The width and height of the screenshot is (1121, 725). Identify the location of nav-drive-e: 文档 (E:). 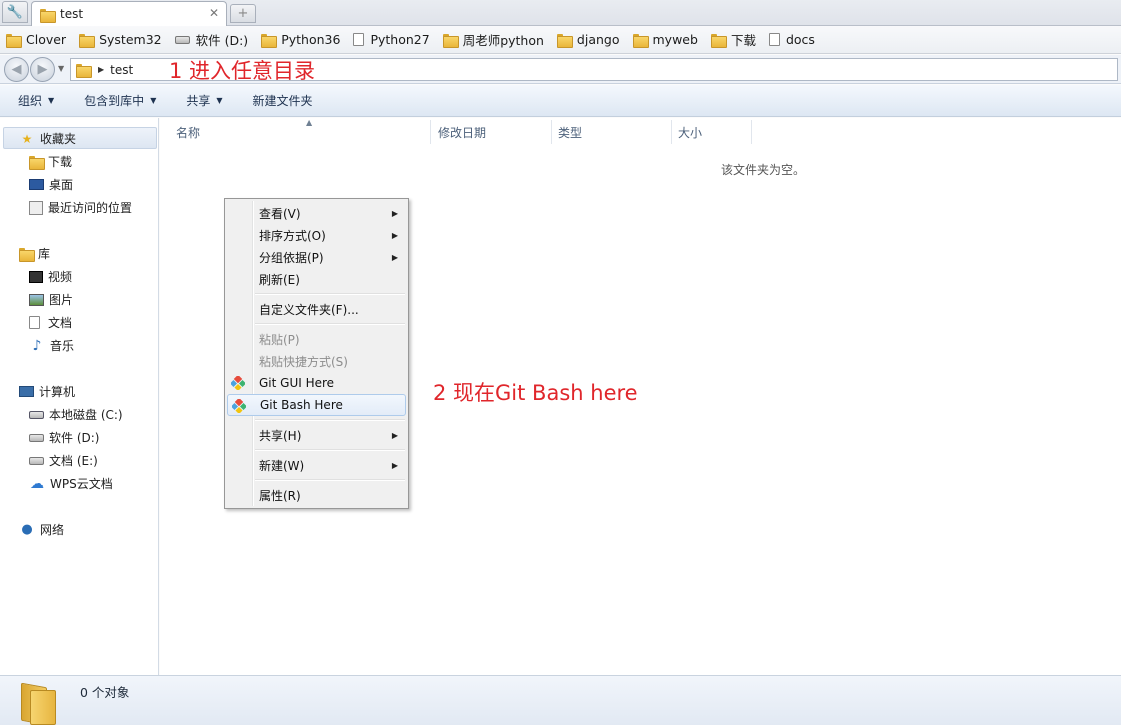
(63, 460).